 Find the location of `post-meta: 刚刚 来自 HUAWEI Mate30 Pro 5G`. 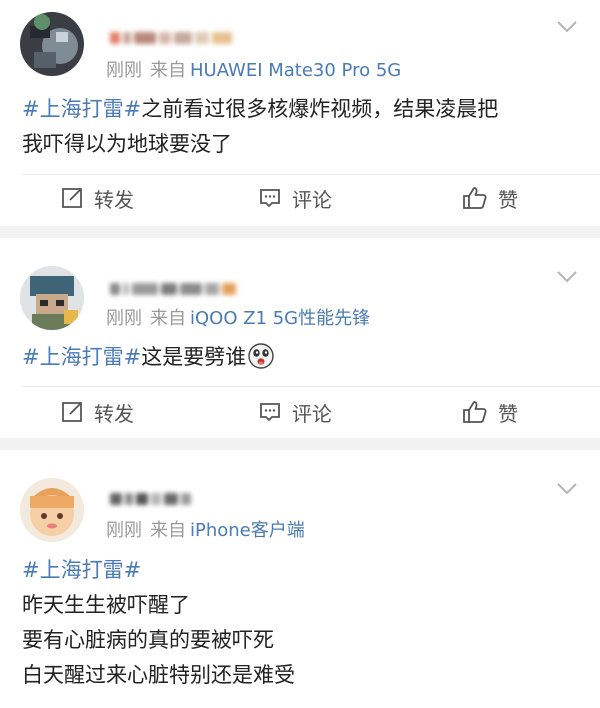

post-meta: 刚刚 来自 HUAWEI Mate30 Pro 5G is located at coordinates (253, 69).